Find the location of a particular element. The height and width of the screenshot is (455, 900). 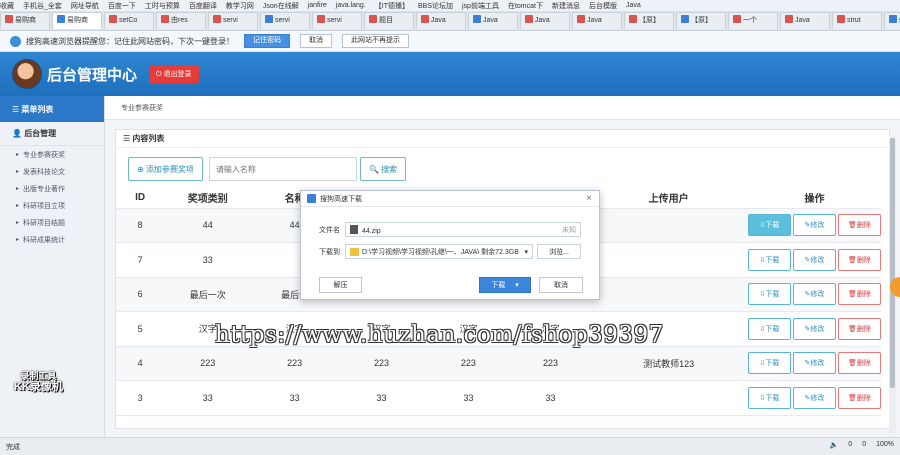

bookmark-item: 教学习网 is located at coordinates (240, 6).